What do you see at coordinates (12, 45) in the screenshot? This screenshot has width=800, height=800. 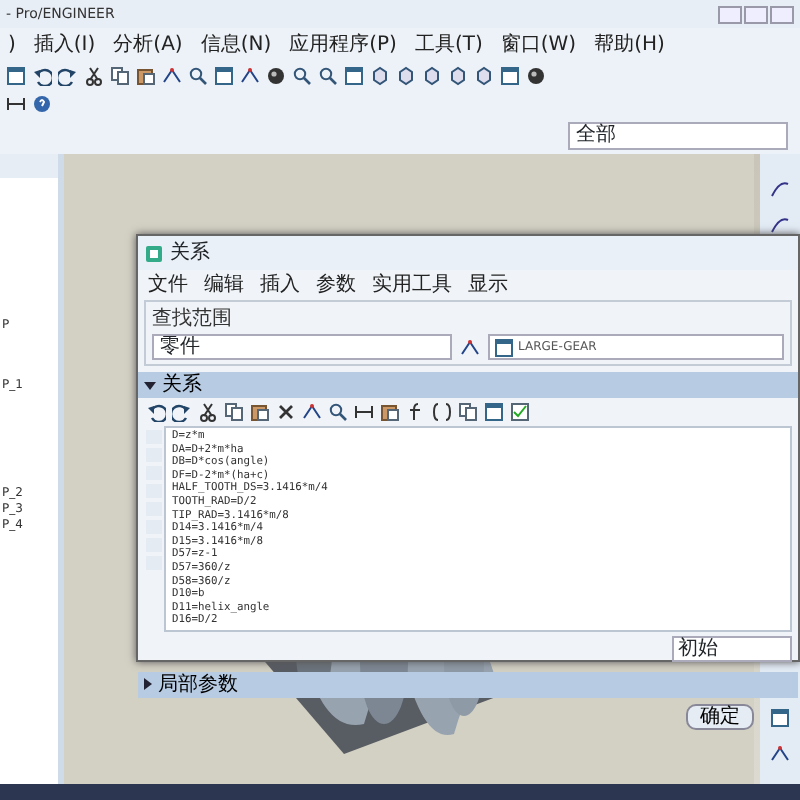 I see `menu-item: )` at bounding box center [12, 45].